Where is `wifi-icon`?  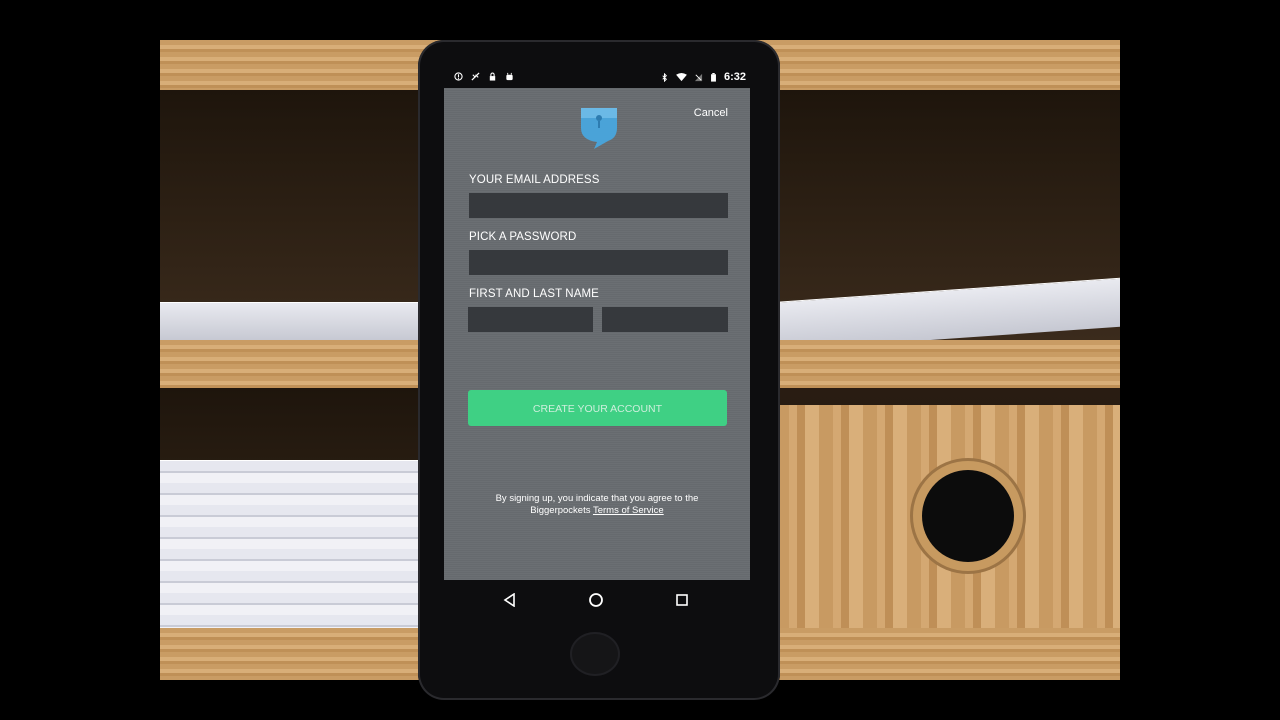 wifi-icon is located at coordinates (681, 76).